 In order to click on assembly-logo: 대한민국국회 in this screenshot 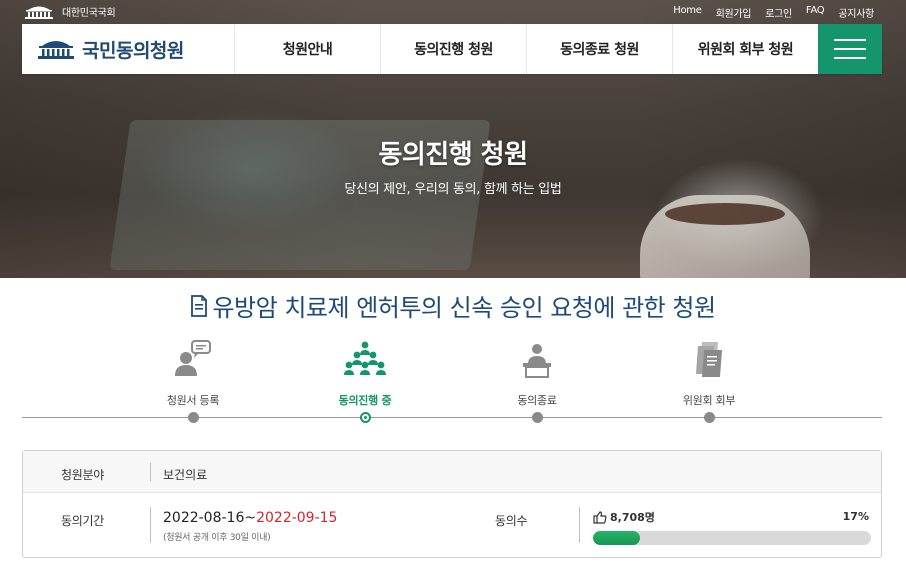, I will do `click(70, 11)`.